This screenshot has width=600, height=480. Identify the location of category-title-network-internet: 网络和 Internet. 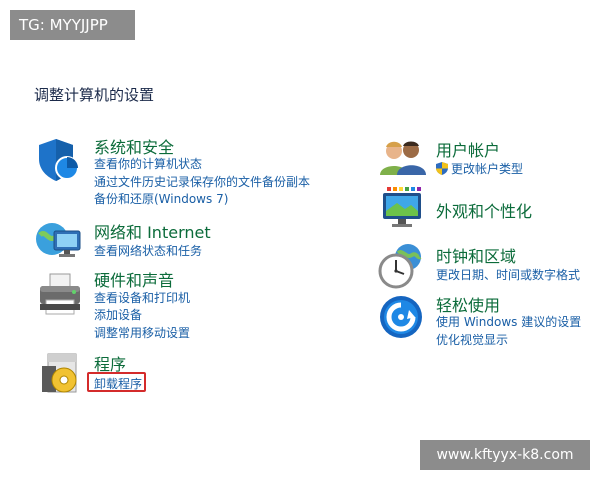
(152, 231).